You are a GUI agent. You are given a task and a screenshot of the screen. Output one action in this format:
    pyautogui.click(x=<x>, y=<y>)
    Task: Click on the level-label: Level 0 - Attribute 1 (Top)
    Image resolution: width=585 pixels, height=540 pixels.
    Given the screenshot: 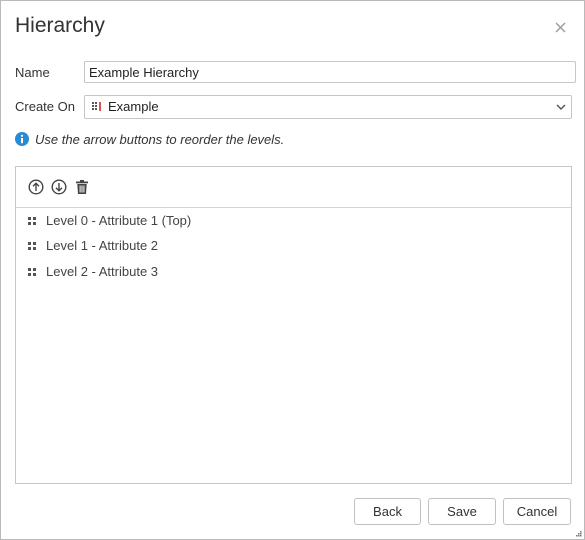 What is the action you would take?
    pyautogui.click(x=119, y=220)
    